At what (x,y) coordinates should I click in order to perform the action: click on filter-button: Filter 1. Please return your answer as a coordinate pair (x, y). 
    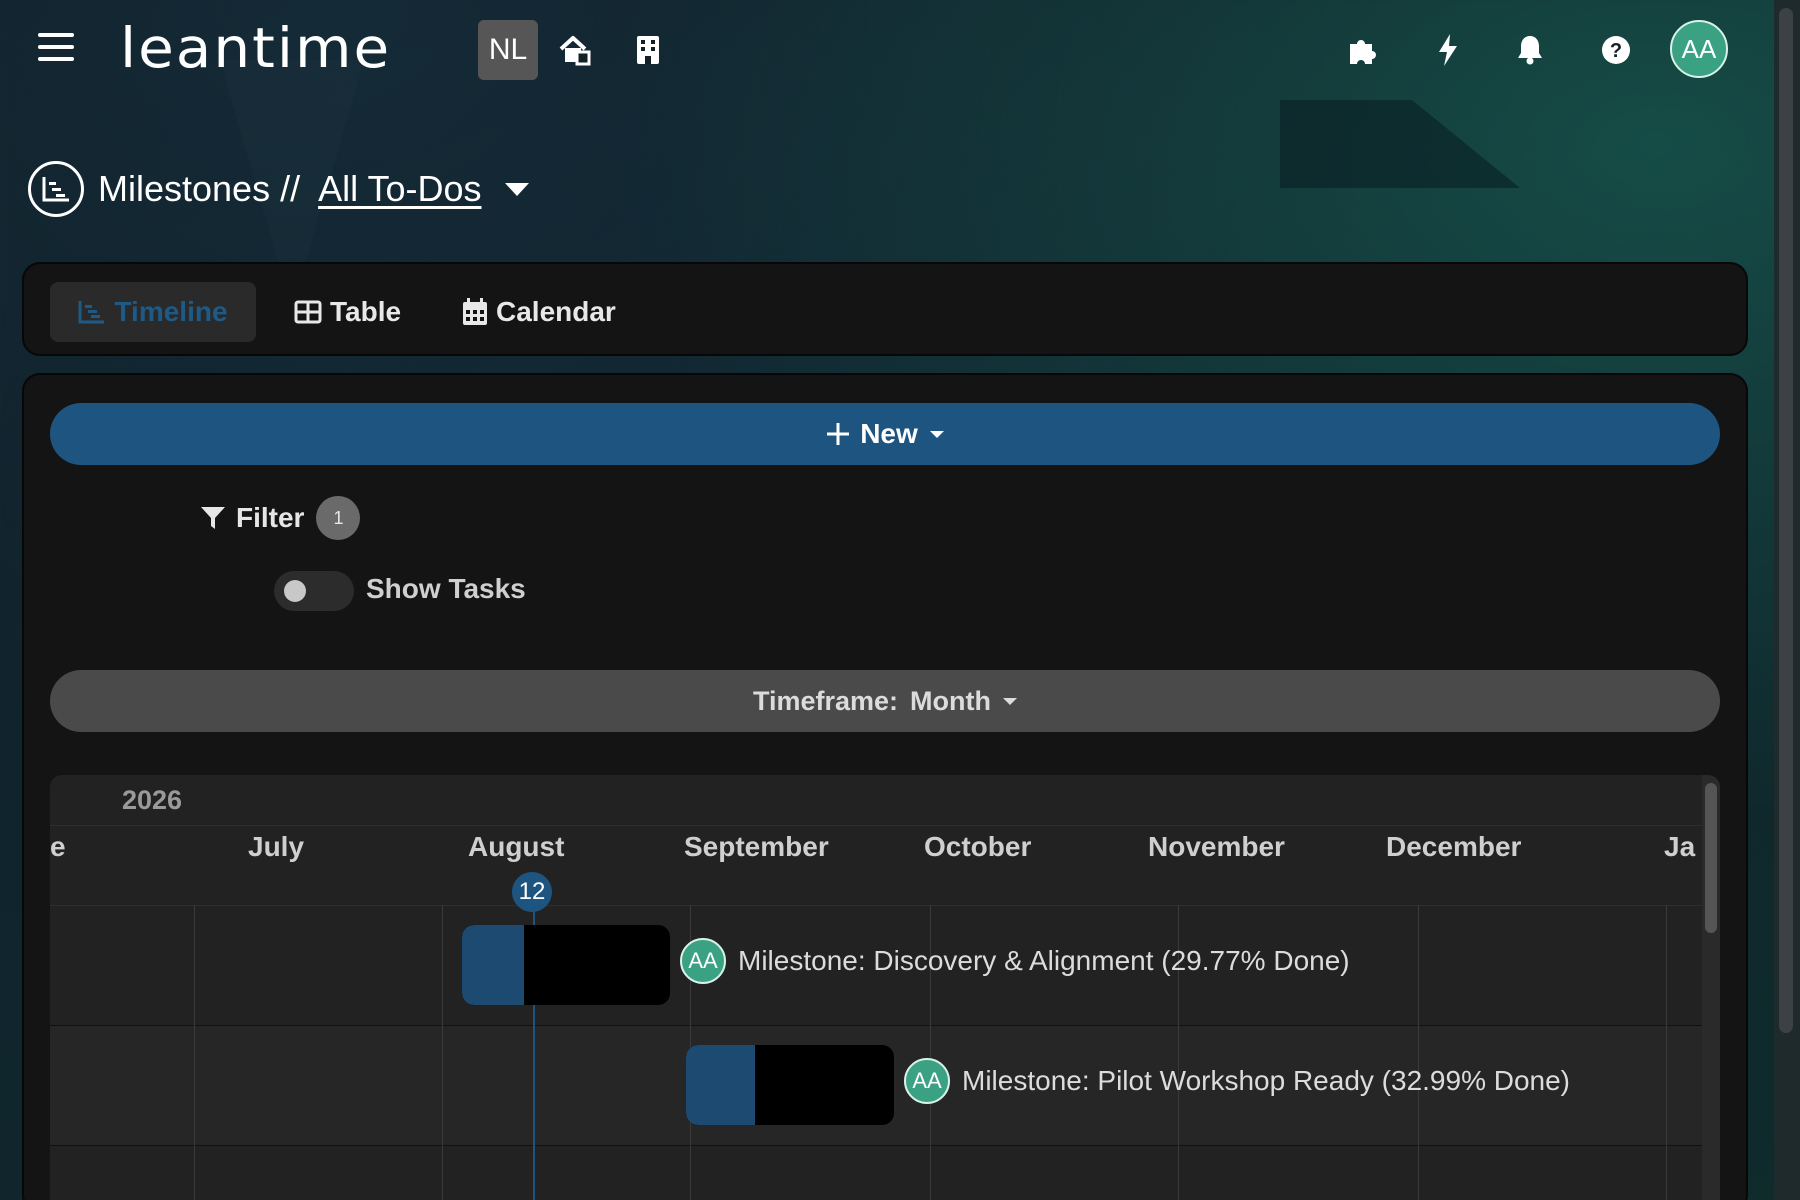
    Looking at the image, I should click on (280, 518).